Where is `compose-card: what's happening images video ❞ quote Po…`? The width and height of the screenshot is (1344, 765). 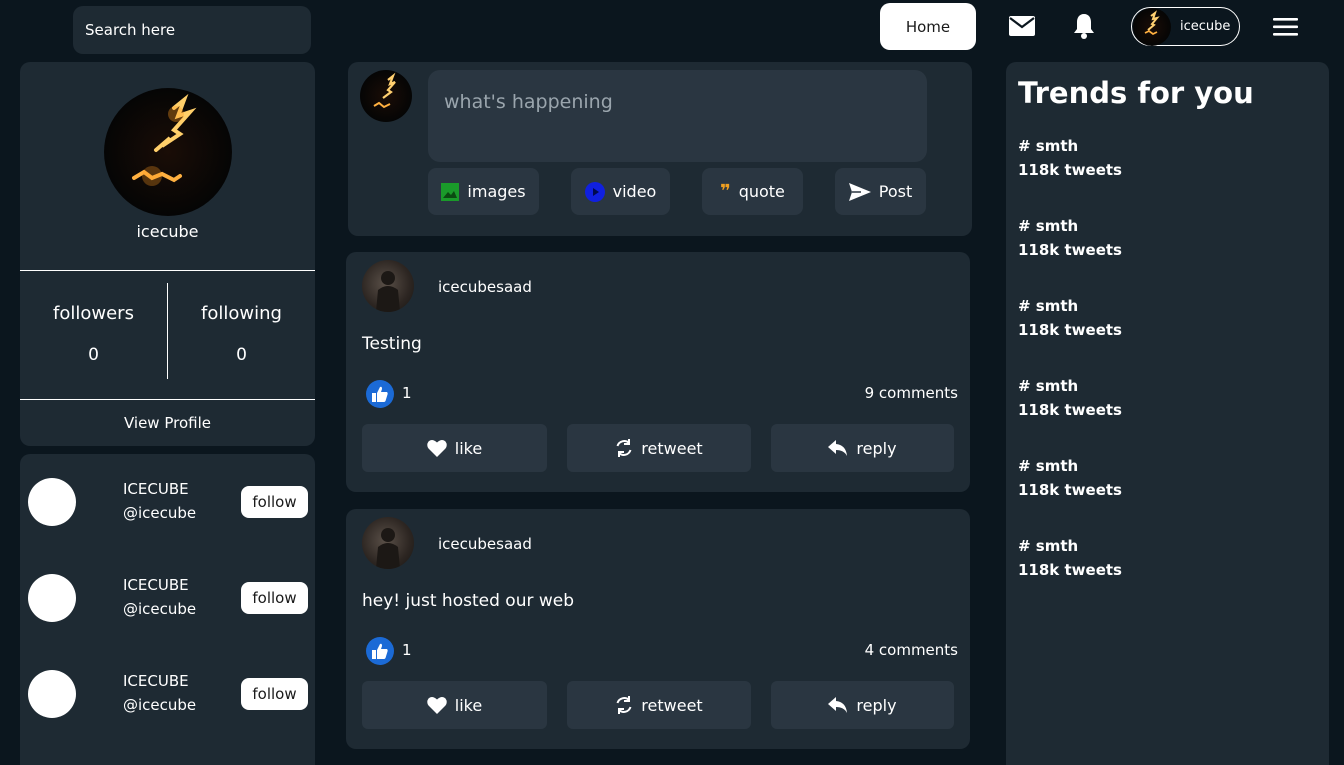 compose-card: what's happening images video ❞ quote Po… is located at coordinates (660, 149).